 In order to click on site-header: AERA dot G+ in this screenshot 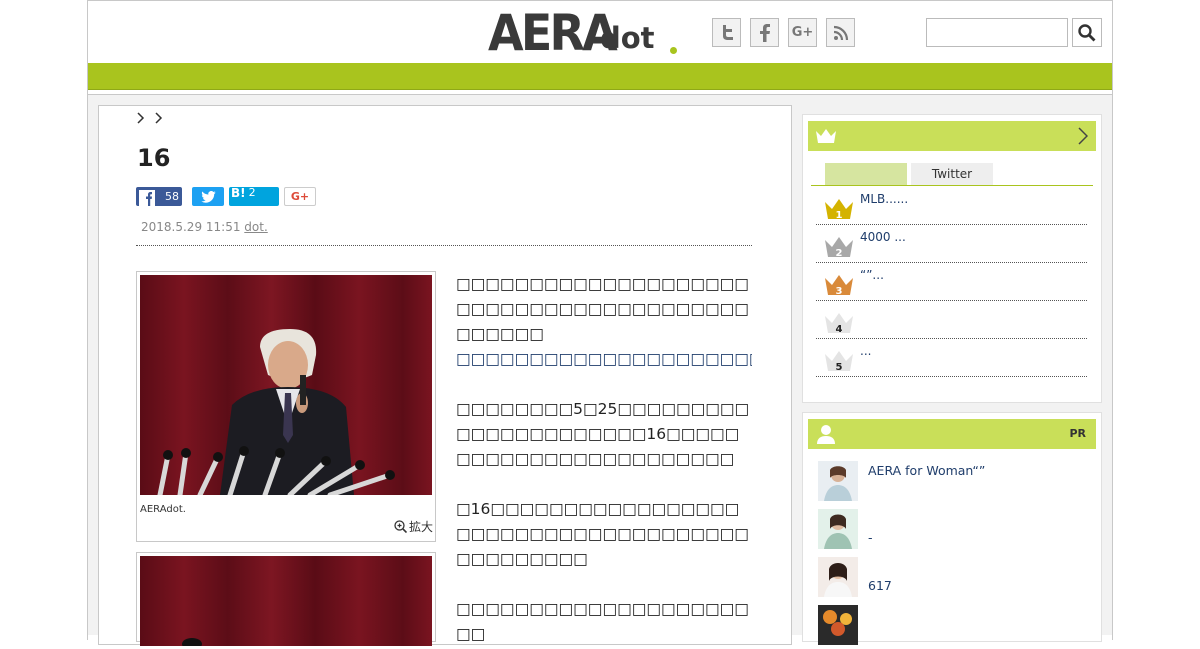, I will do `click(600, 31)`.